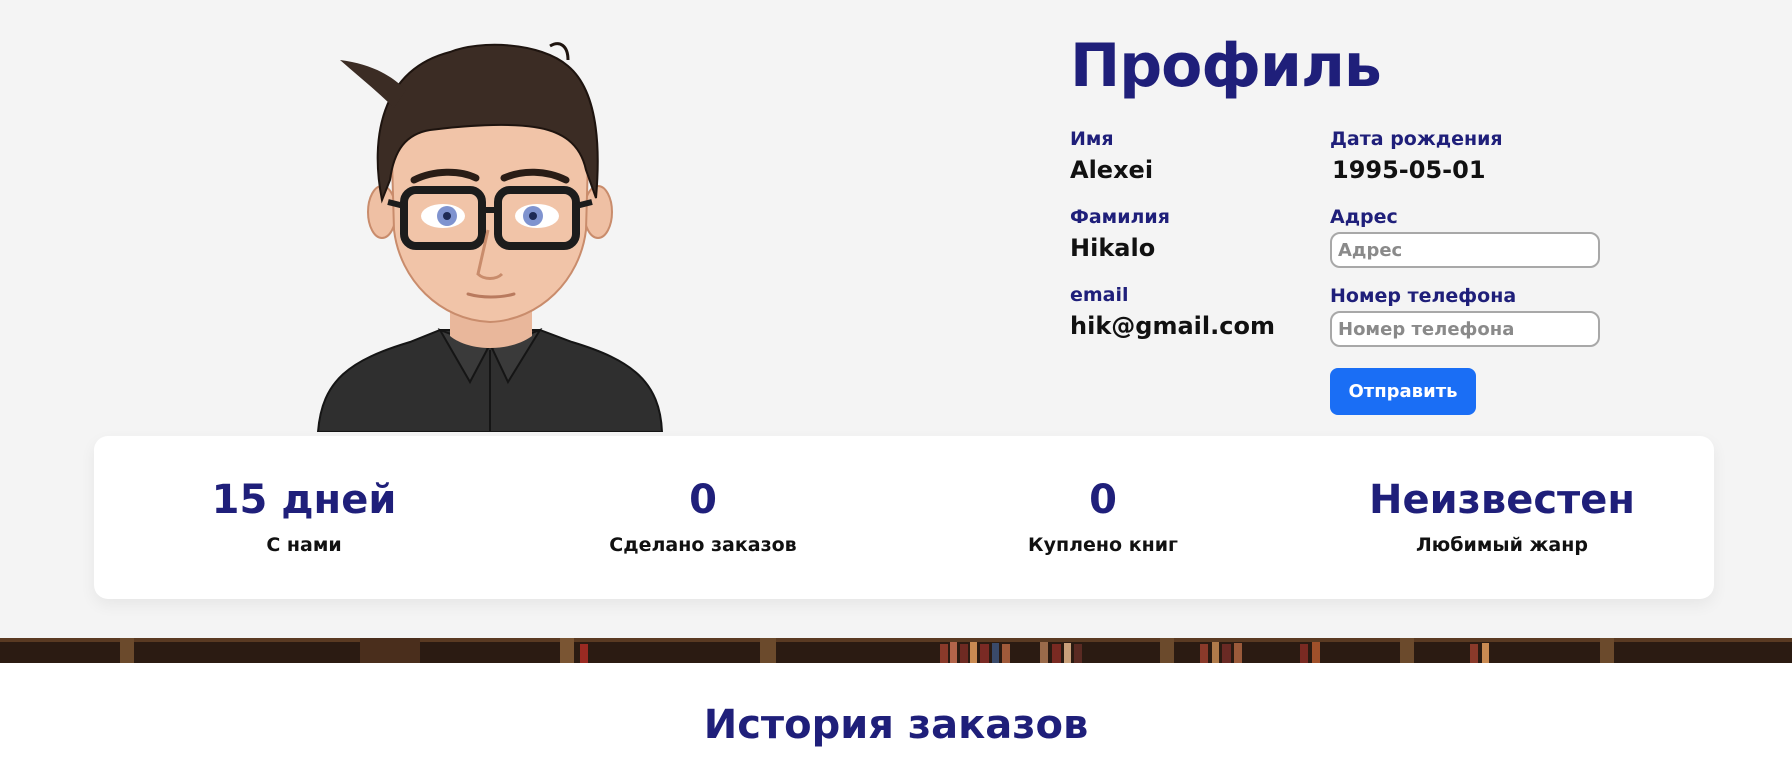 The height and width of the screenshot is (775, 1792). I want to click on last-name-value: Hikalo, so click(1113, 248).